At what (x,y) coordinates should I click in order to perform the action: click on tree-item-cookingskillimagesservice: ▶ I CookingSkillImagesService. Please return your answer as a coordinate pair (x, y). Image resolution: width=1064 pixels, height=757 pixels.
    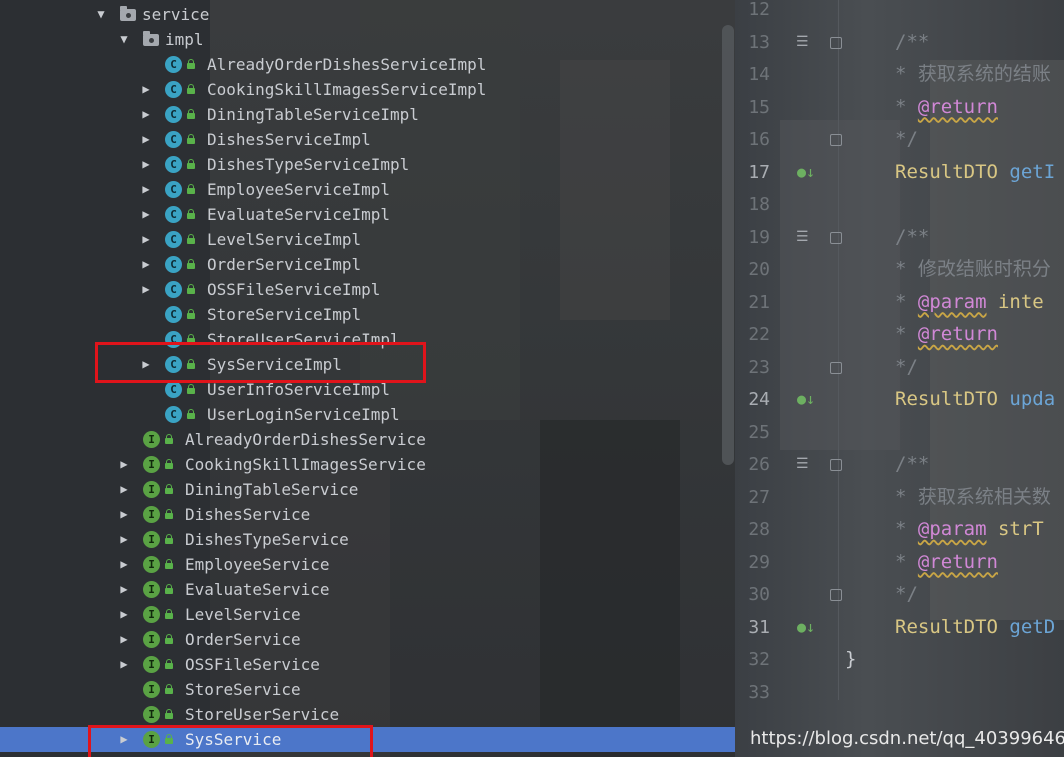
    Looking at the image, I should click on (367, 464).